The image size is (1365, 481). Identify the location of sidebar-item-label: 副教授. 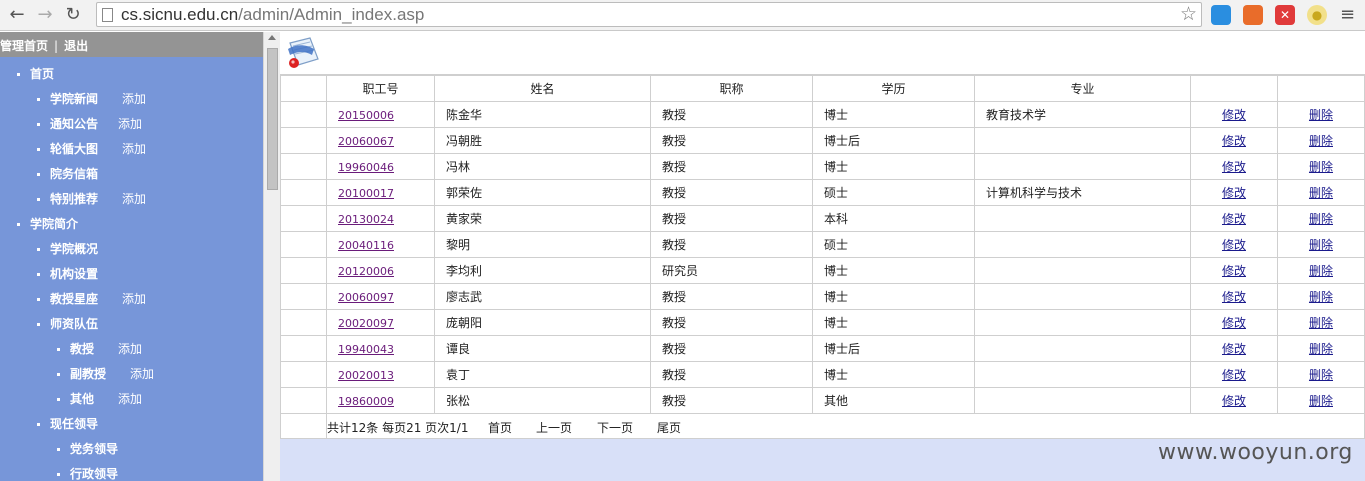
(88, 374).